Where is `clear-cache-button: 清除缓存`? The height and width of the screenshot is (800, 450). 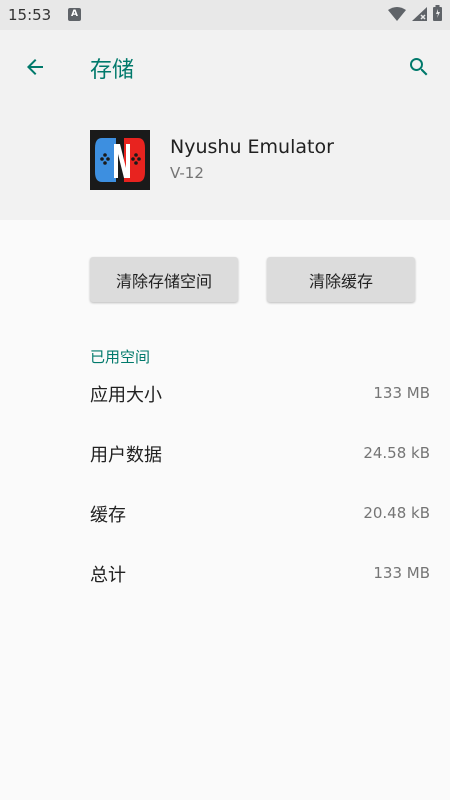
clear-cache-button: 清除缓存 is located at coordinates (341, 279).